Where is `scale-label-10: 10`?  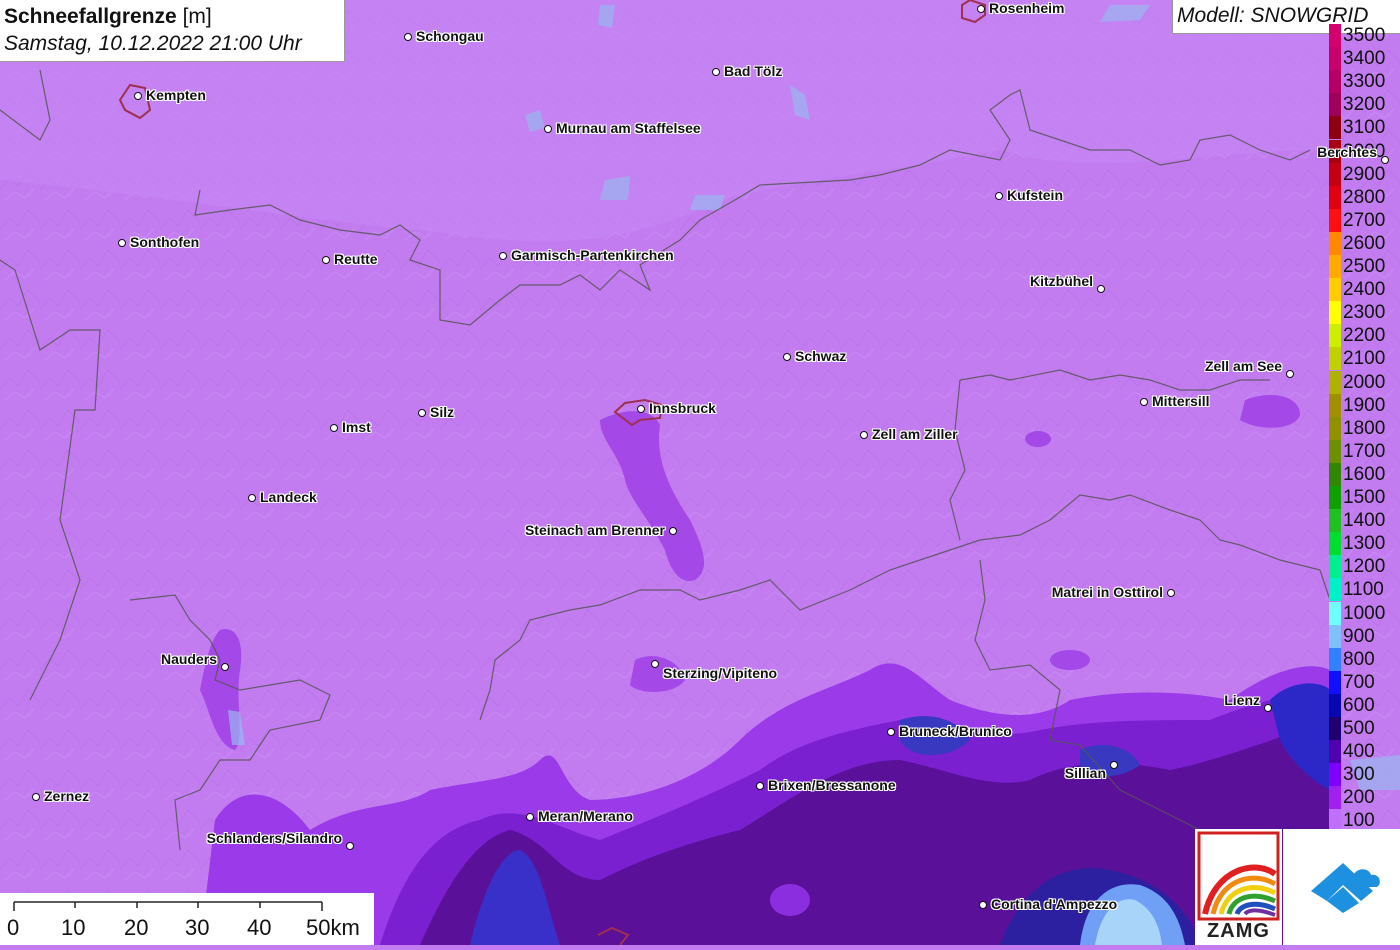
scale-label-10: 10 is located at coordinates (73, 927).